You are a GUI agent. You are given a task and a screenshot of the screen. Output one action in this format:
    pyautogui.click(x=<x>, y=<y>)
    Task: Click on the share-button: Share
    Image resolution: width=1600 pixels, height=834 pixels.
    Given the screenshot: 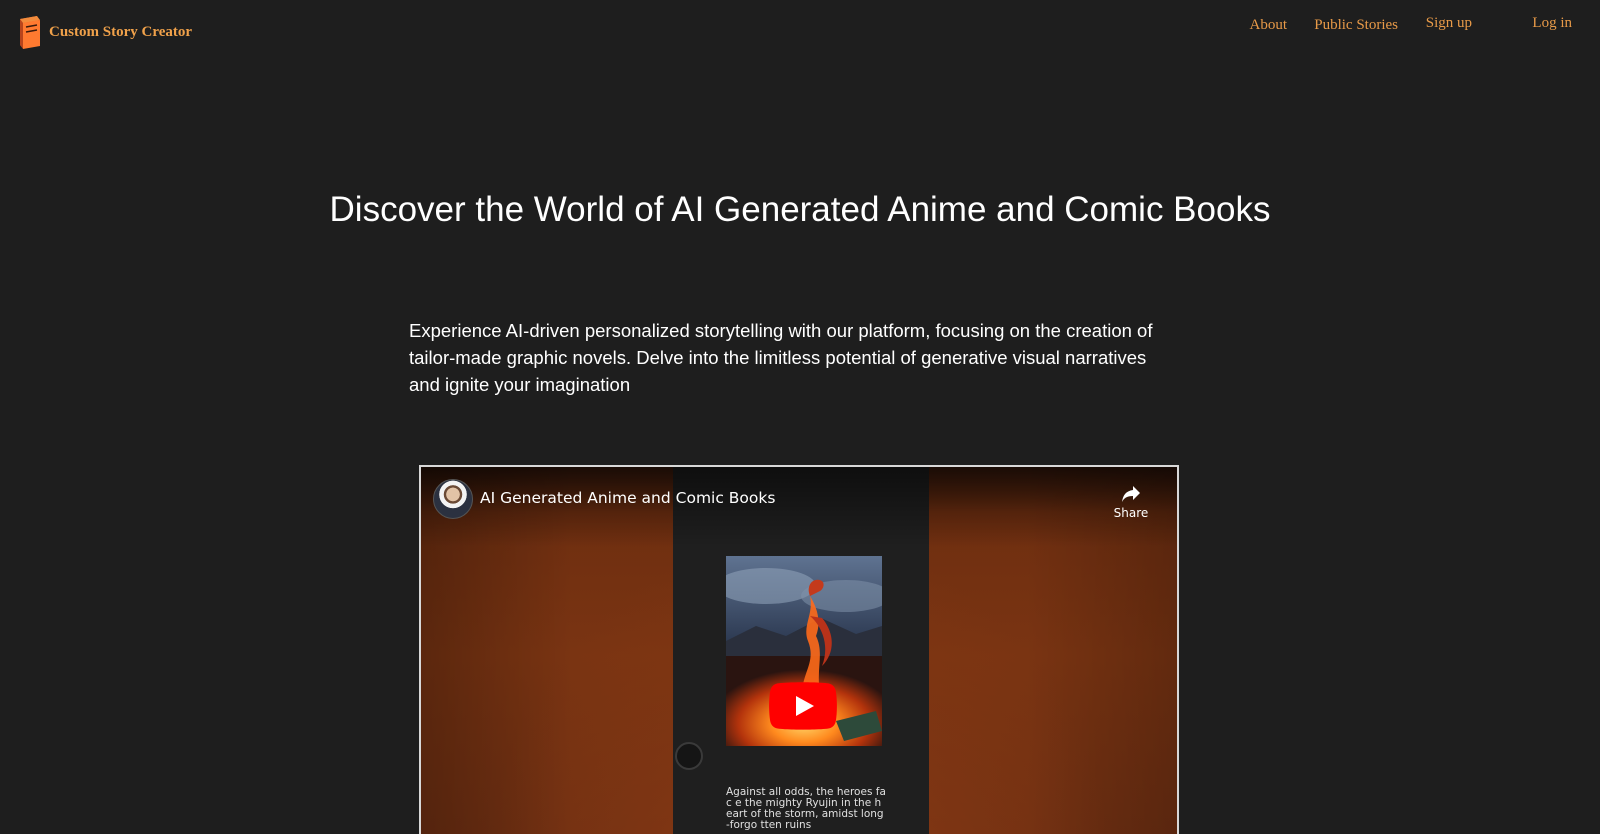 What is the action you would take?
    pyautogui.click(x=1131, y=500)
    